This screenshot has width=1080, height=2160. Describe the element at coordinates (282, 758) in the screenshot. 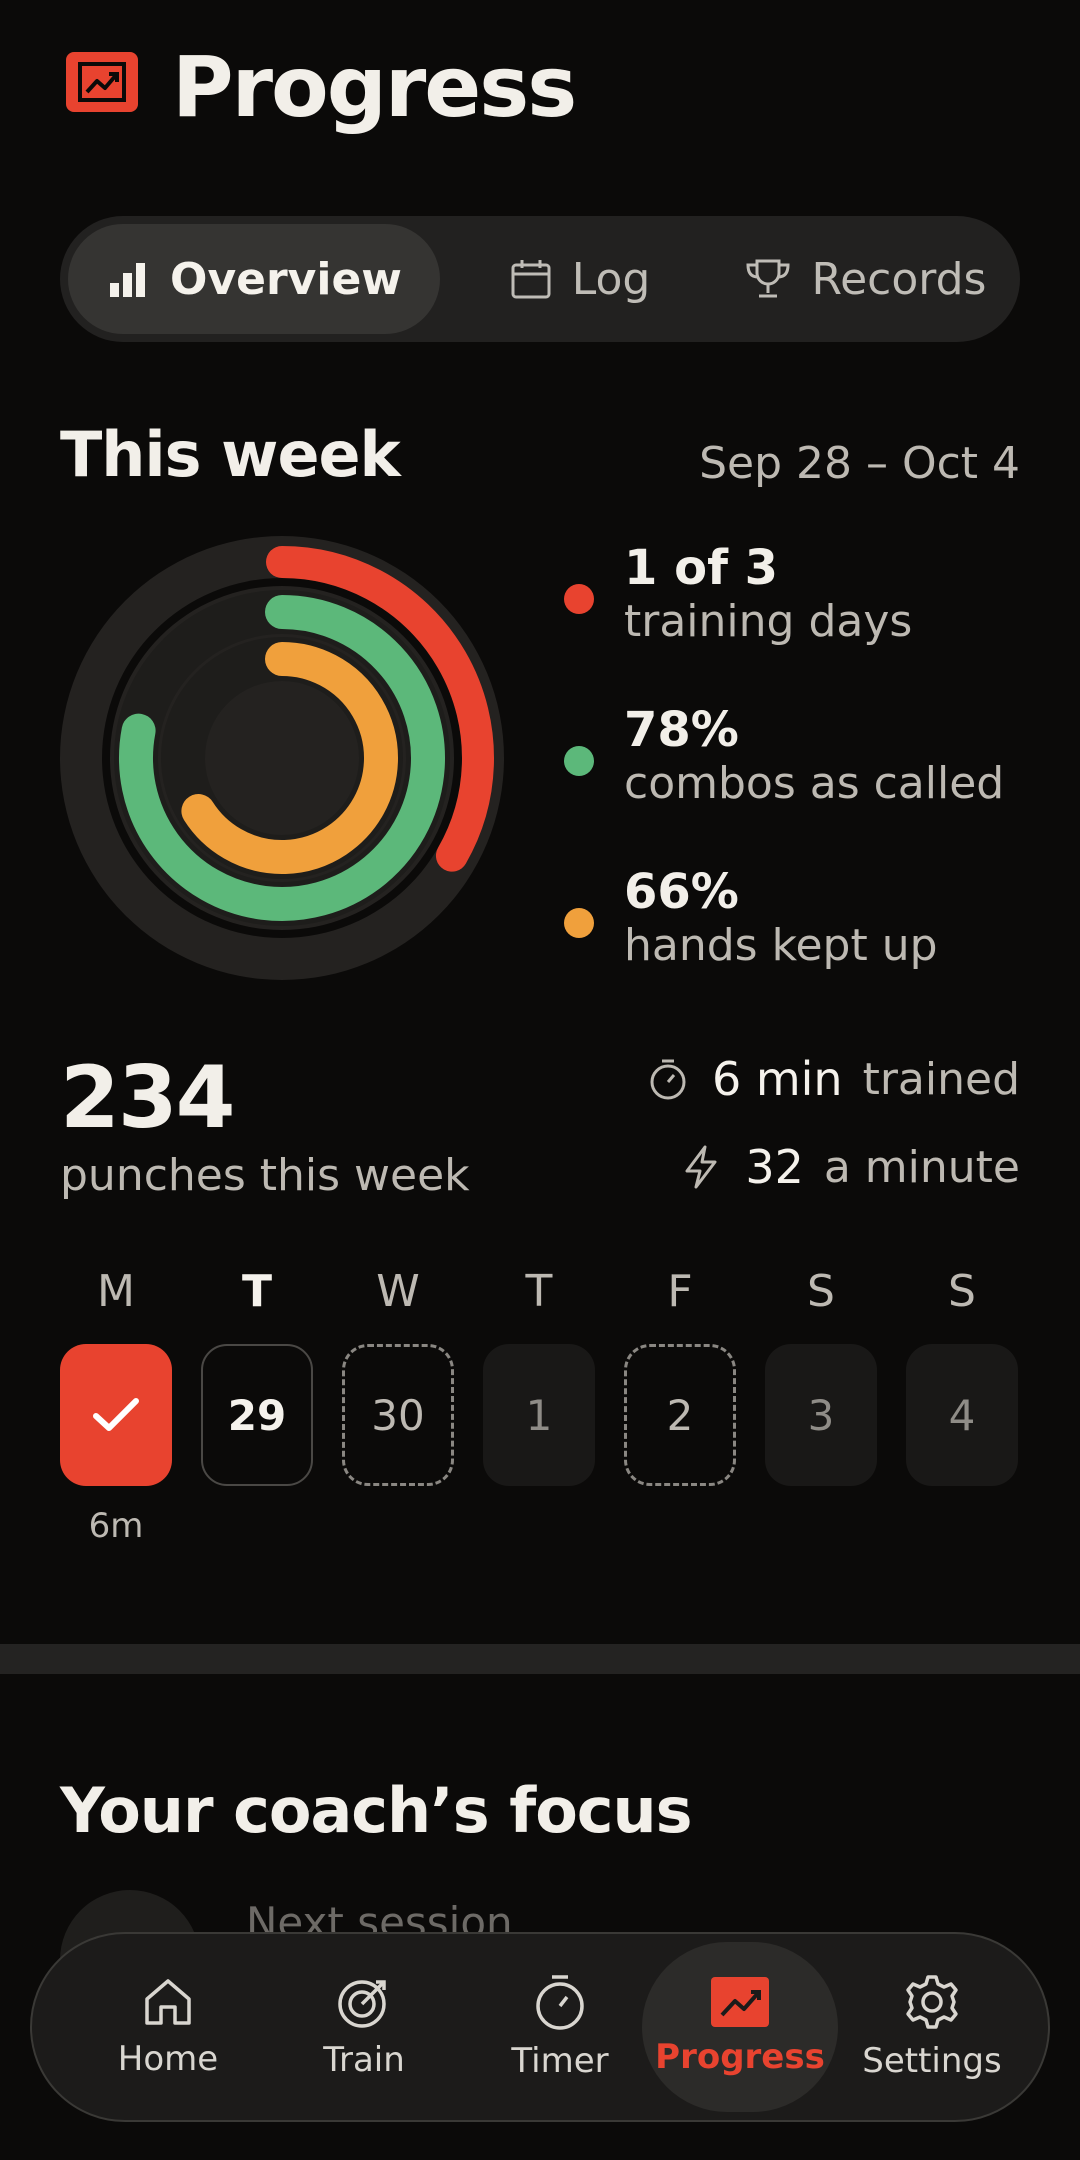

I see `activity-rings` at that location.